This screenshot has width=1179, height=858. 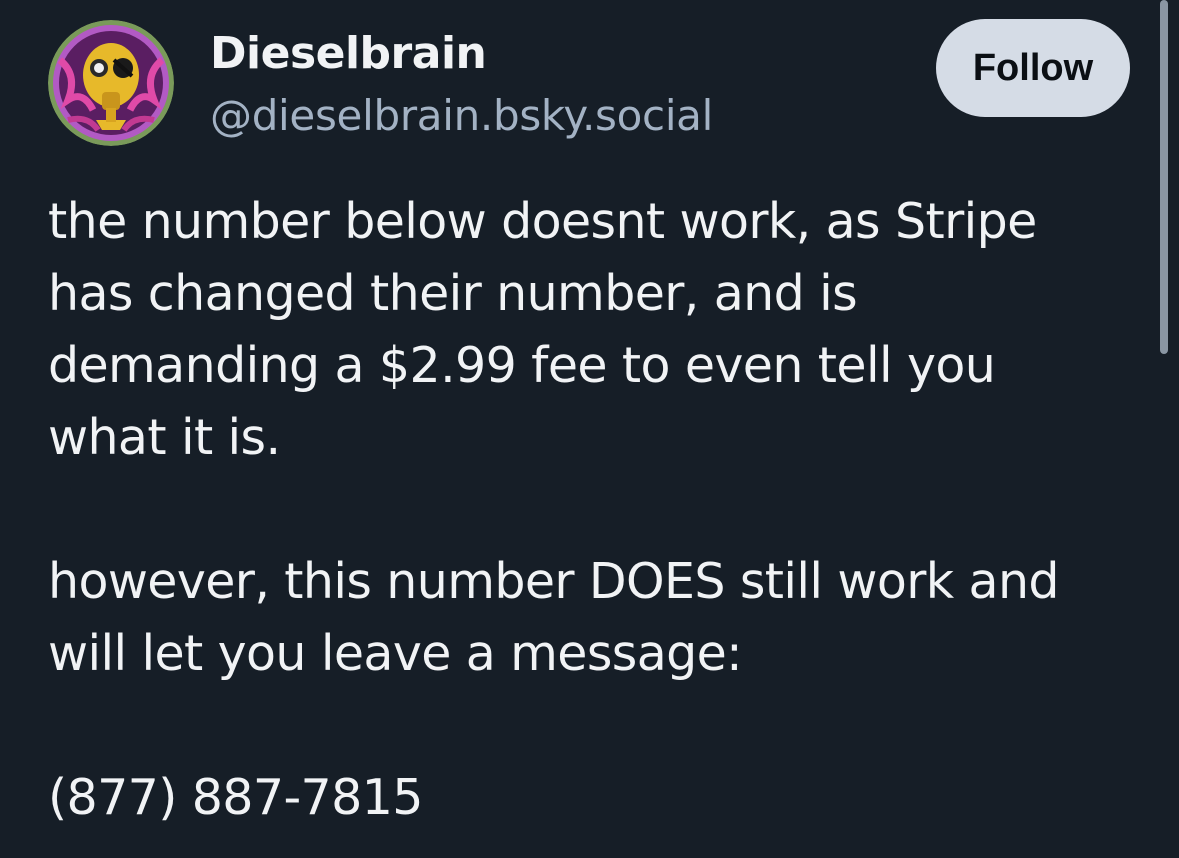 I want to click on post-line: the number below doesnt work, as Stripe, so click(x=542, y=221).